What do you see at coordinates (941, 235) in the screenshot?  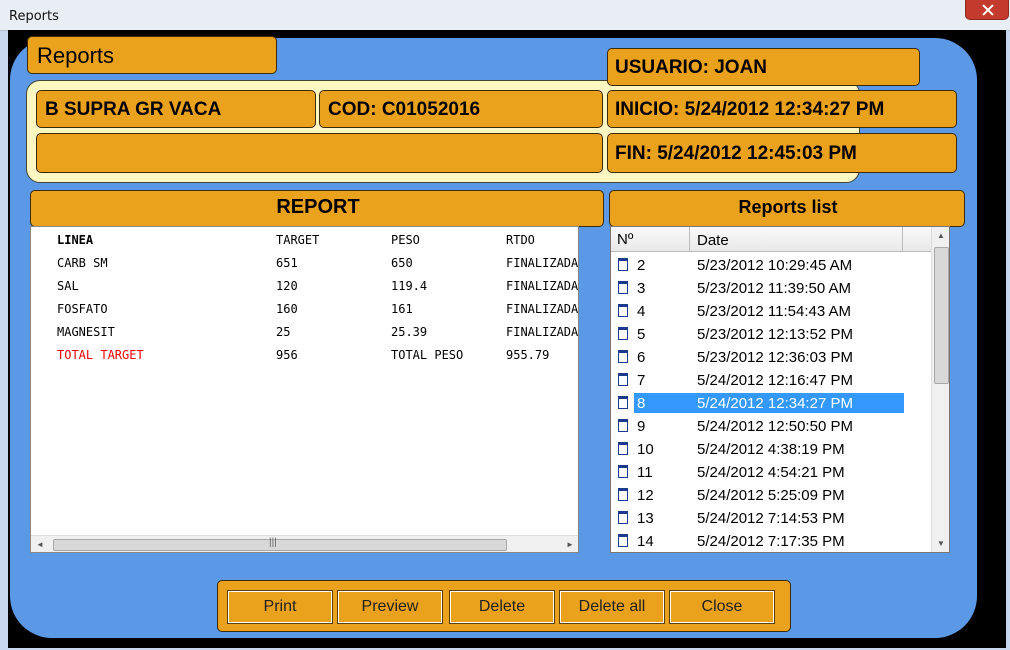 I see `scroll-up-icon: ▲` at bounding box center [941, 235].